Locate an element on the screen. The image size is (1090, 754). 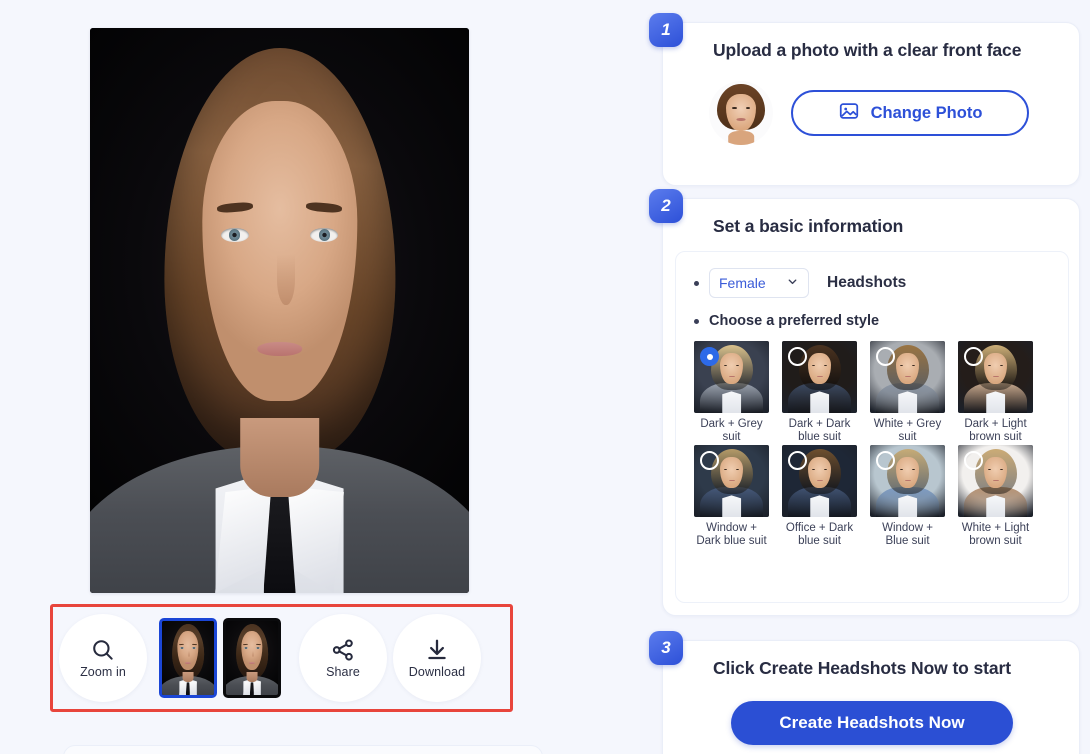
style-option: Dark + Dark blue suit is located at coordinates (819, 392).